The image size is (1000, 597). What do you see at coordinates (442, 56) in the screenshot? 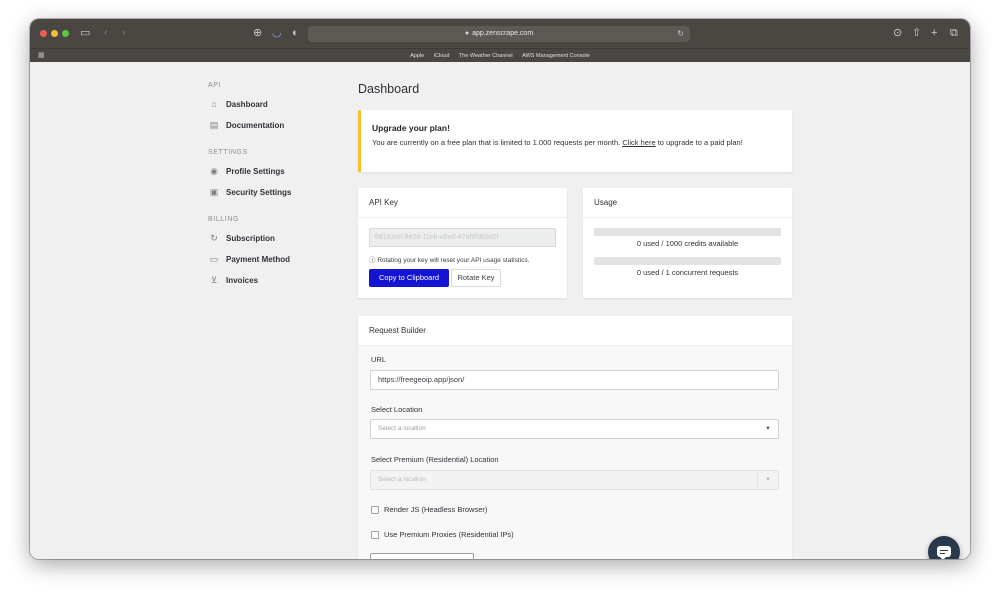
I see `favorite-link: iCloud` at bounding box center [442, 56].